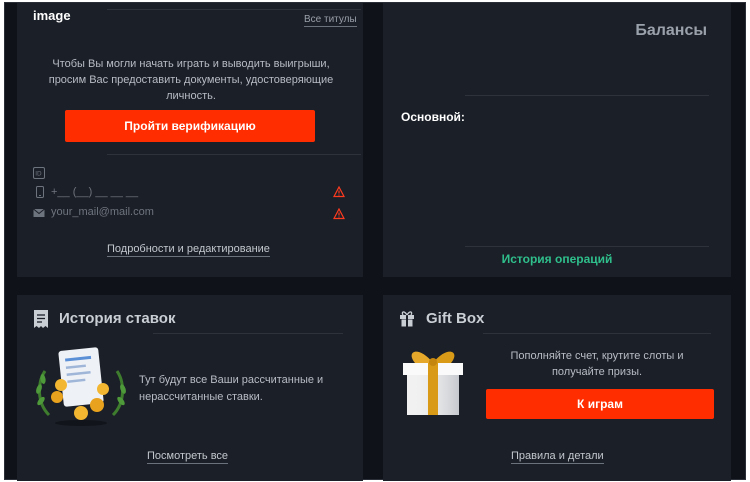 Image resolution: width=750 pixels, height=482 pixels. Describe the element at coordinates (339, 214) in the screenshot. I see `email-warning-icon` at that location.